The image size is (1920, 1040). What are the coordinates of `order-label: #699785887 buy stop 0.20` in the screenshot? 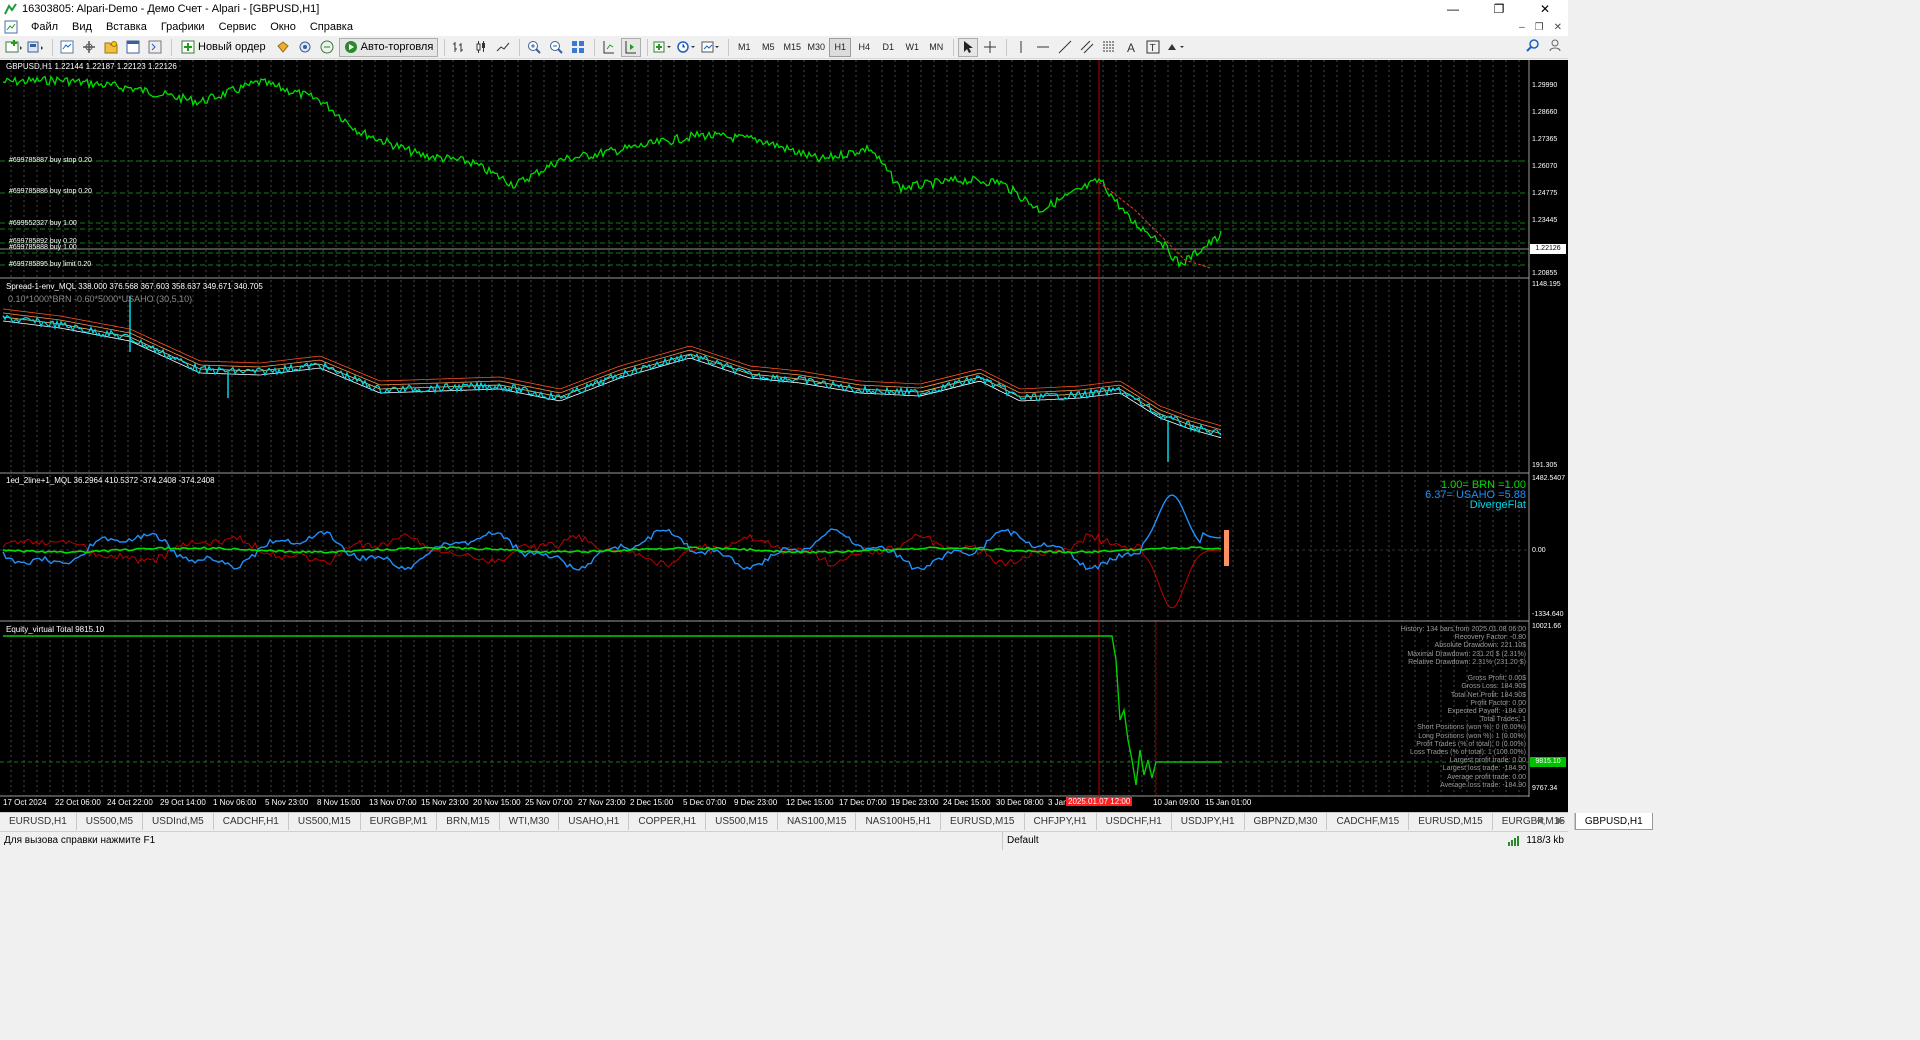 It's located at (50, 160).